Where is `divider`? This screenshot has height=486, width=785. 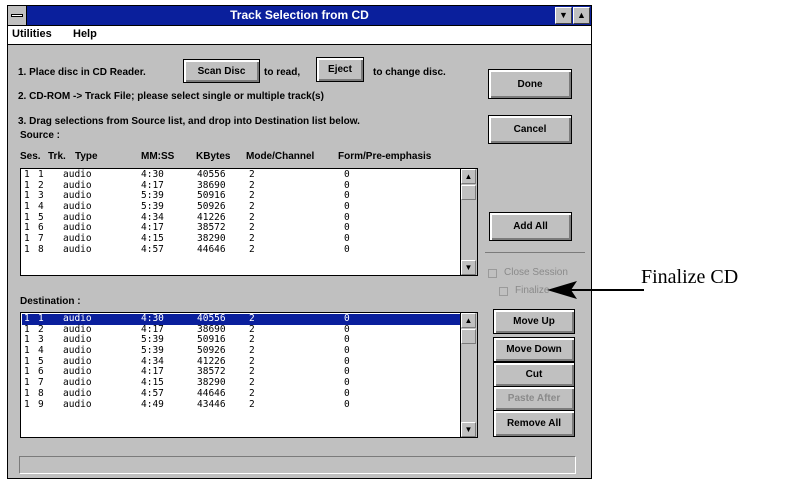
divider is located at coordinates (535, 252).